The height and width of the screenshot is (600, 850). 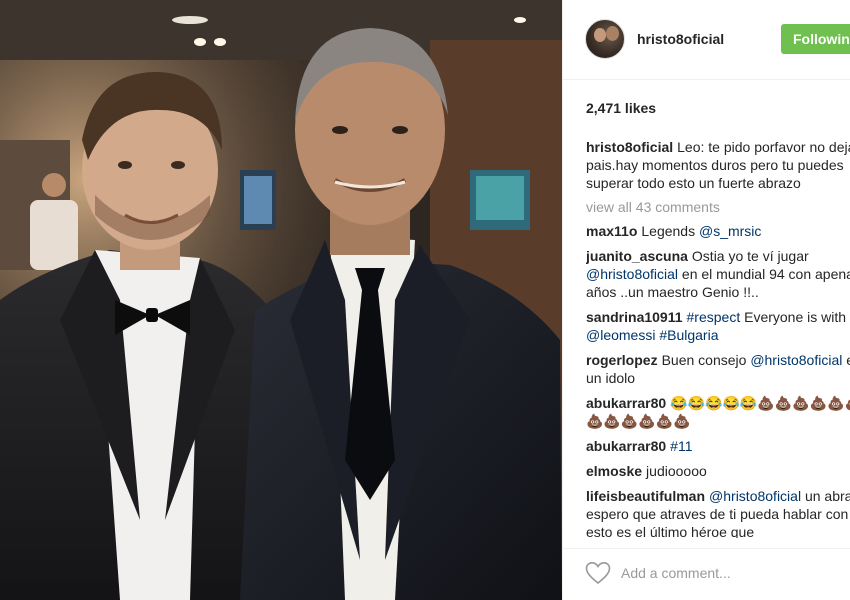 What do you see at coordinates (718, 446) in the screenshot?
I see `comment-item: abukarrar80 #11` at bounding box center [718, 446].